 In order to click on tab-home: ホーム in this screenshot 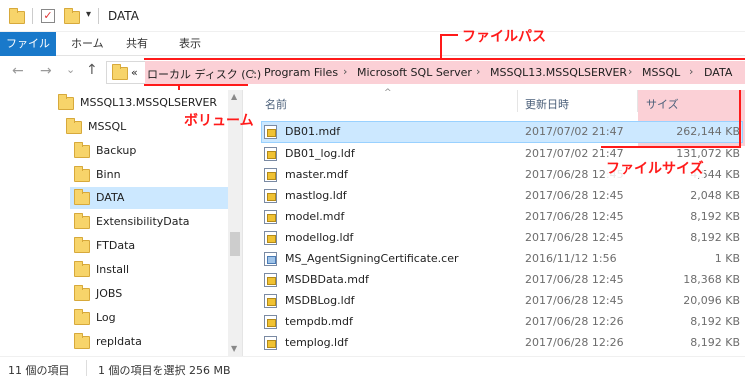, I will do `click(87, 44)`.